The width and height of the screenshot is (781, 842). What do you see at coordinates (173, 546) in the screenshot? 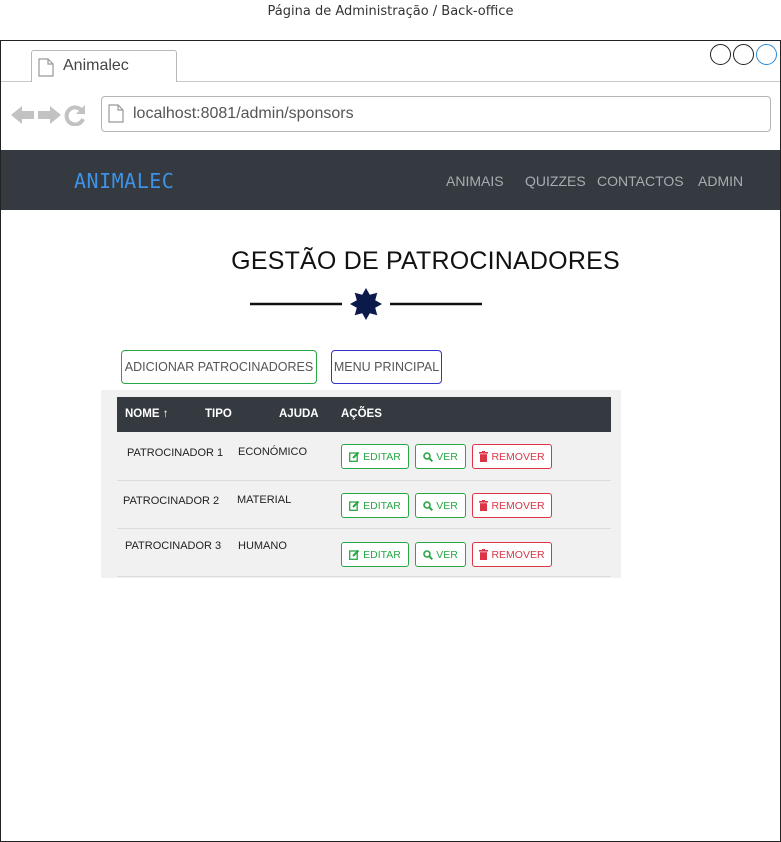
I see `sponsor-name: PATROCINADOR 3` at bounding box center [173, 546].